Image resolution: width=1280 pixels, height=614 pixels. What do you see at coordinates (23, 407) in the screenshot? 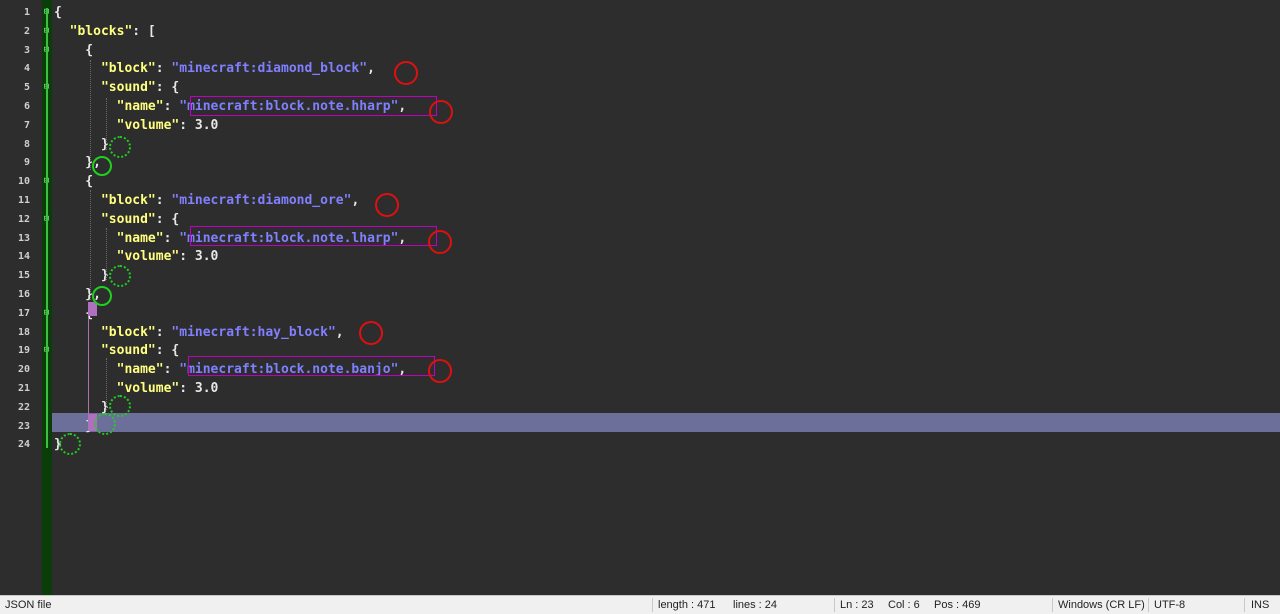
I see `line-number: 22` at bounding box center [23, 407].